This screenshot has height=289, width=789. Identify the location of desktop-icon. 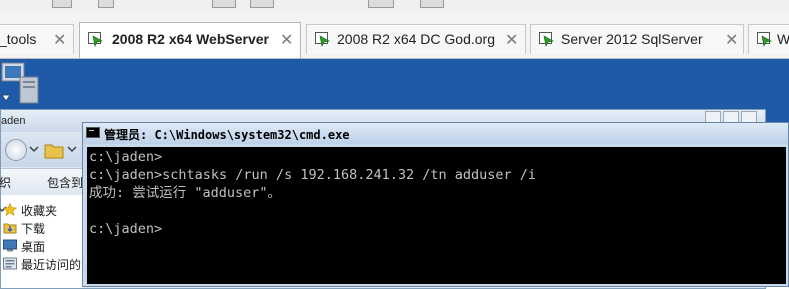
(10, 245).